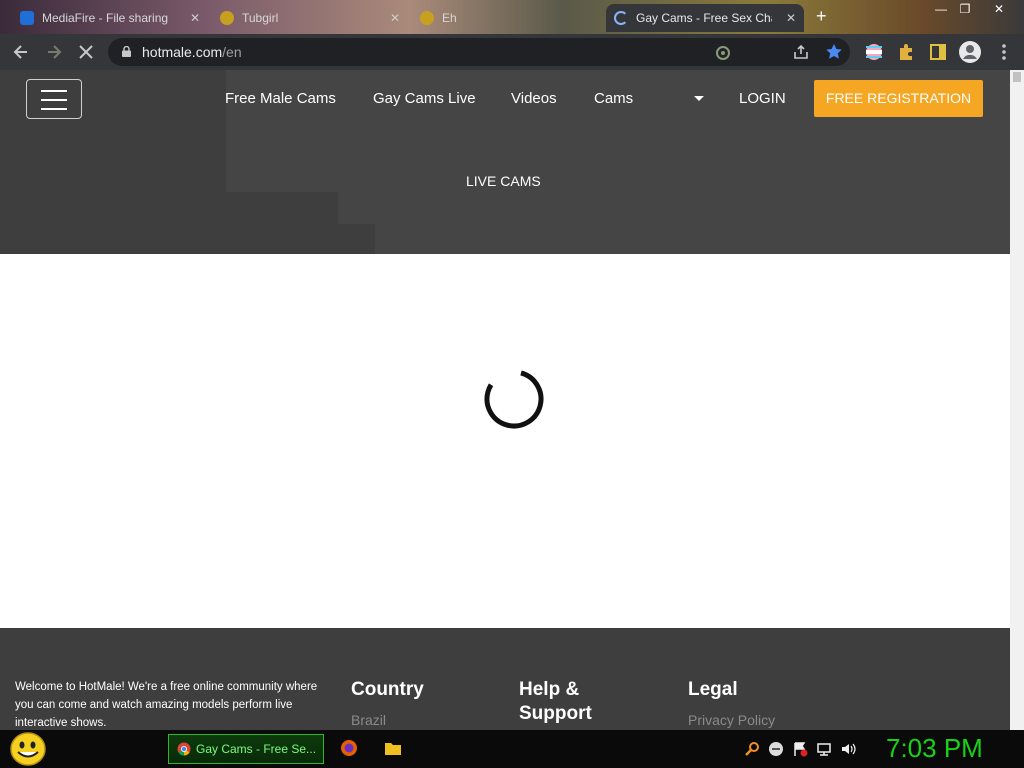 This screenshot has height=768, width=1024. I want to click on firefox-icon, so click(349, 748).